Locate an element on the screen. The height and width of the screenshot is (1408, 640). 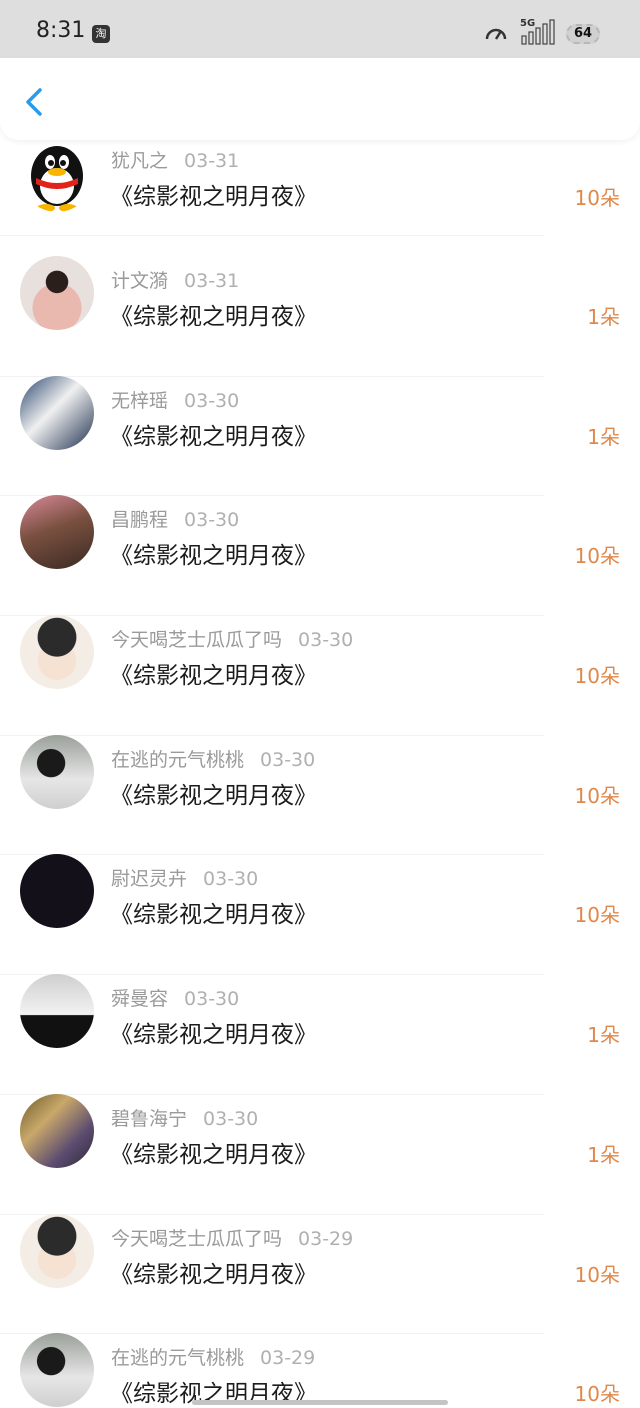
divider is located at coordinates (272, 235).